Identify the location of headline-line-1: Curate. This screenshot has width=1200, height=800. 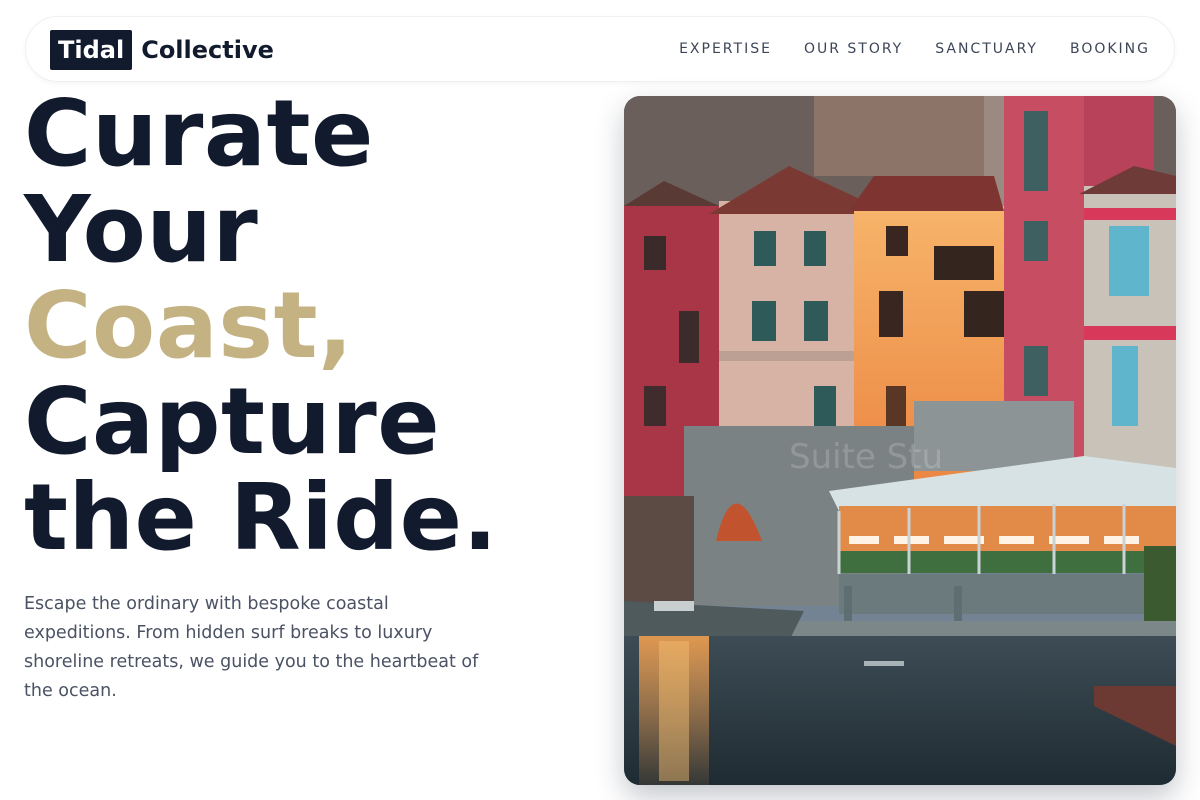
(199, 133).